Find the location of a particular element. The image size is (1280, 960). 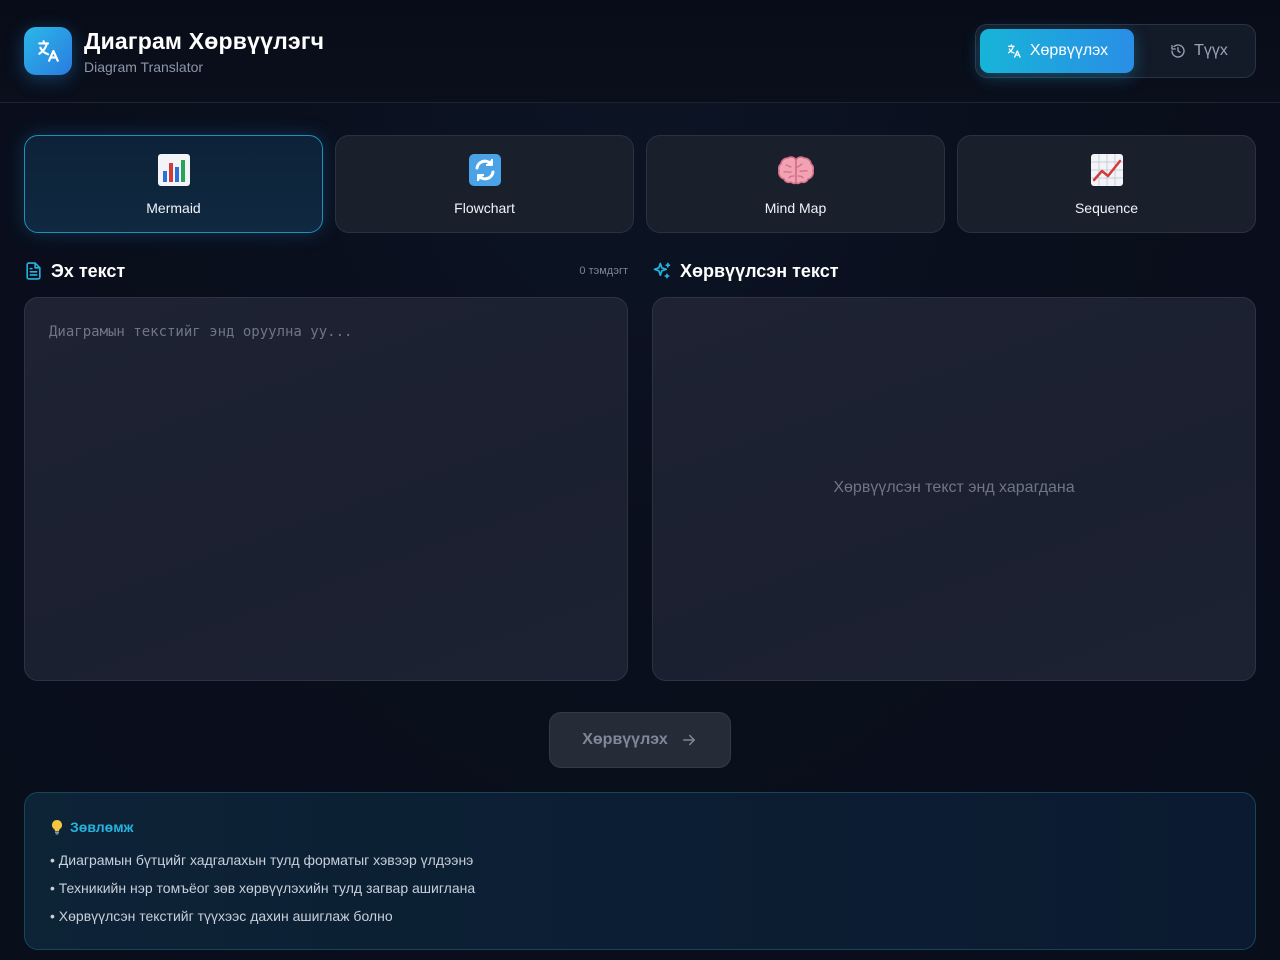

diagram-type-label: Mind Map is located at coordinates (795, 208).